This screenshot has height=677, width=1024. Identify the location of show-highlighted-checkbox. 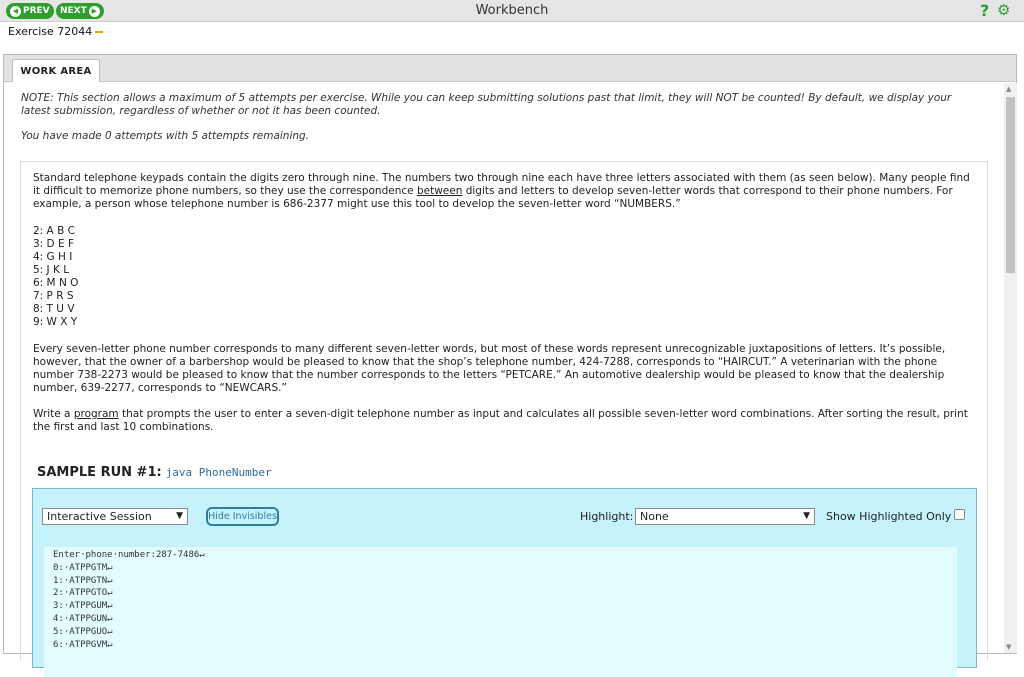
(959, 514).